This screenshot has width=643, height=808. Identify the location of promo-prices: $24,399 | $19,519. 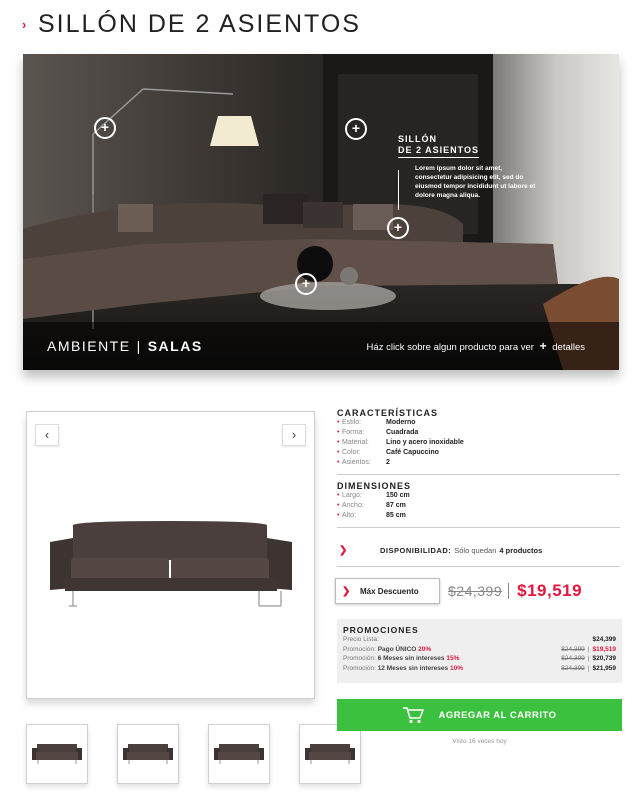
(588, 650).